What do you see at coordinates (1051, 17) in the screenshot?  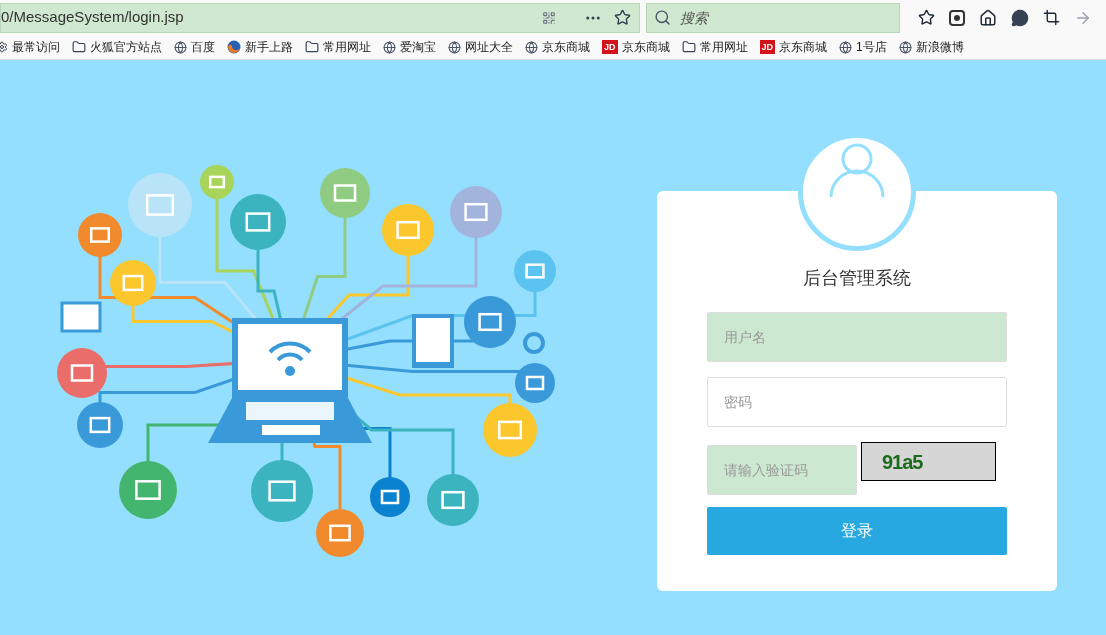 I see `crop-icon` at bounding box center [1051, 17].